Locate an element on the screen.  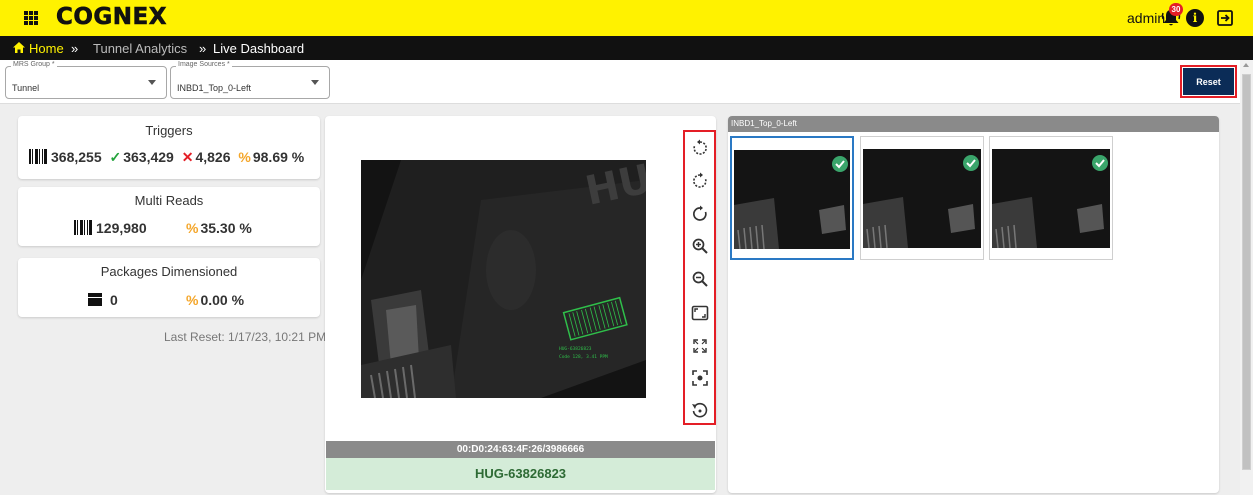
multi-reads-rate: 35.30 % is located at coordinates (226, 228).